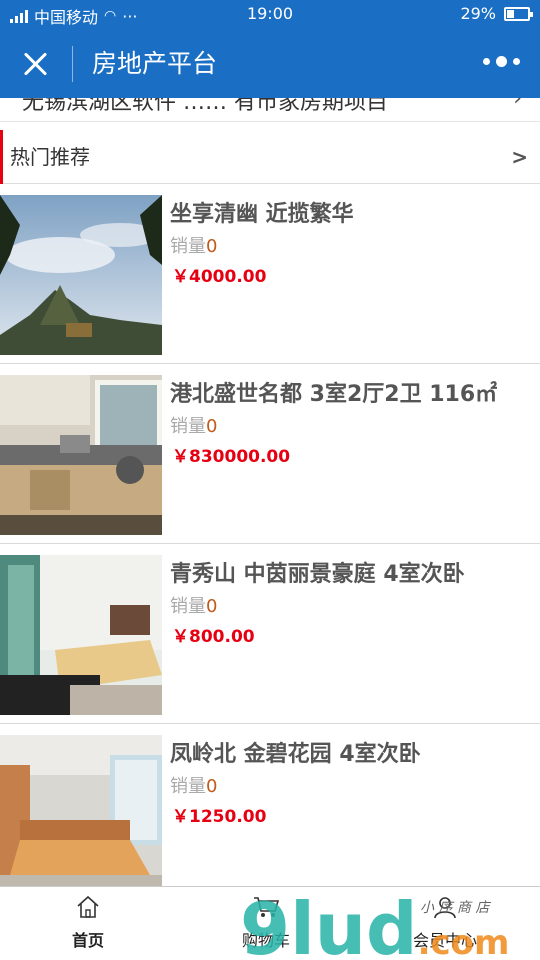 This screenshot has height=960, width=540. I want to click on tab-member-label: 会员中心, so click(444, 940).